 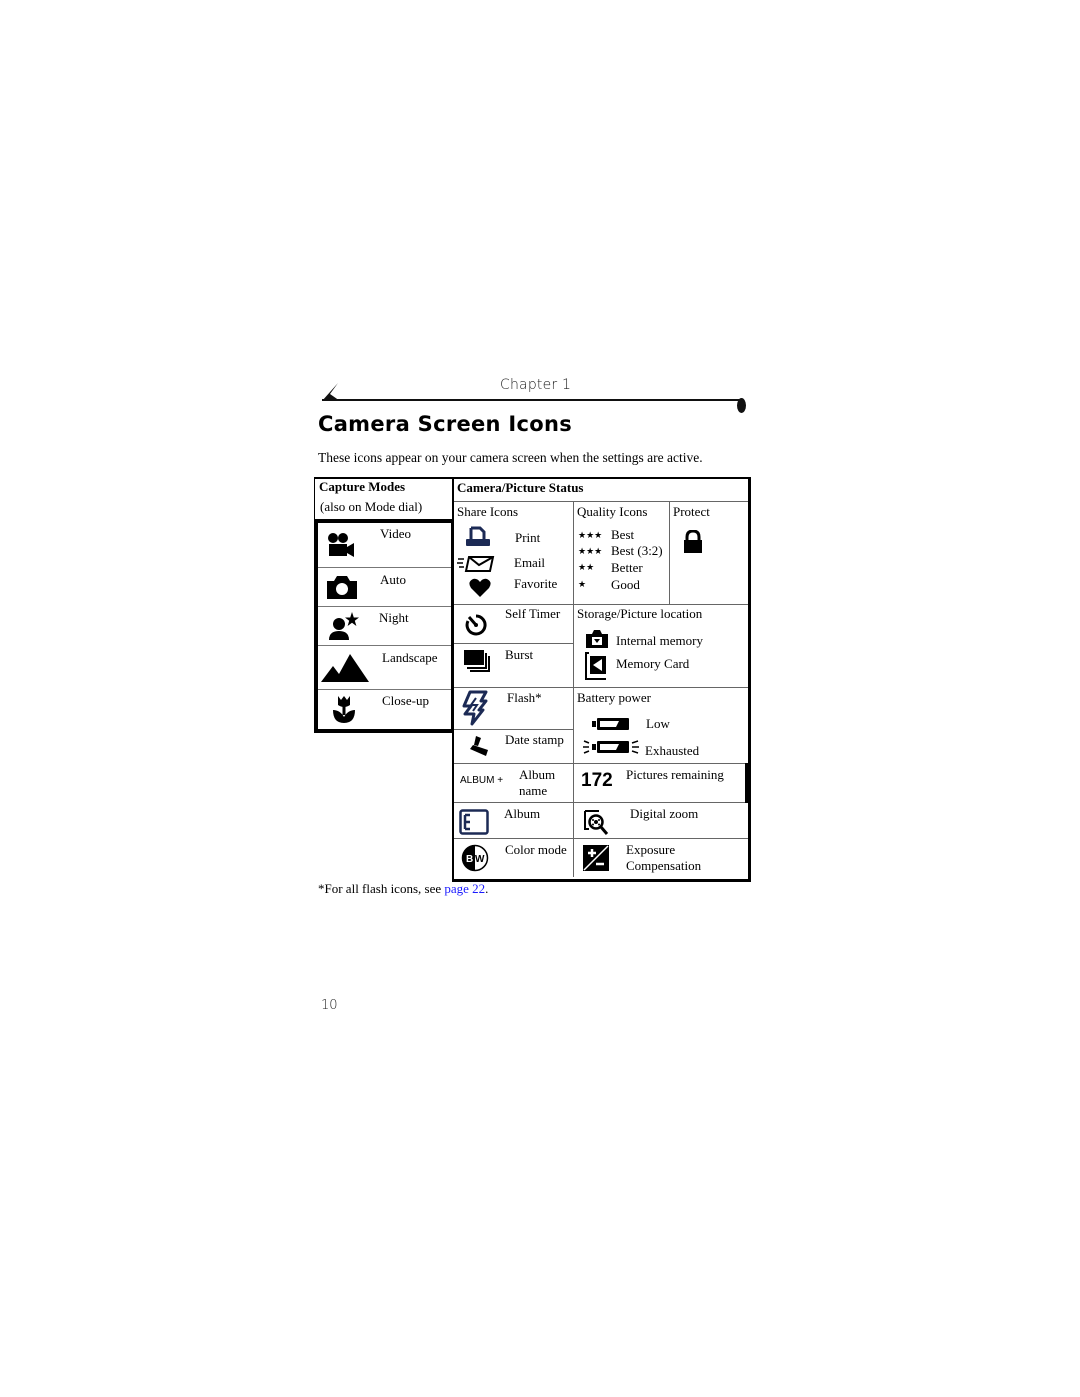 What do you see at coordinates (393, 579) in the screenshot?
I see `capture-mode-label: Auto` at bounding box center [393, 579].